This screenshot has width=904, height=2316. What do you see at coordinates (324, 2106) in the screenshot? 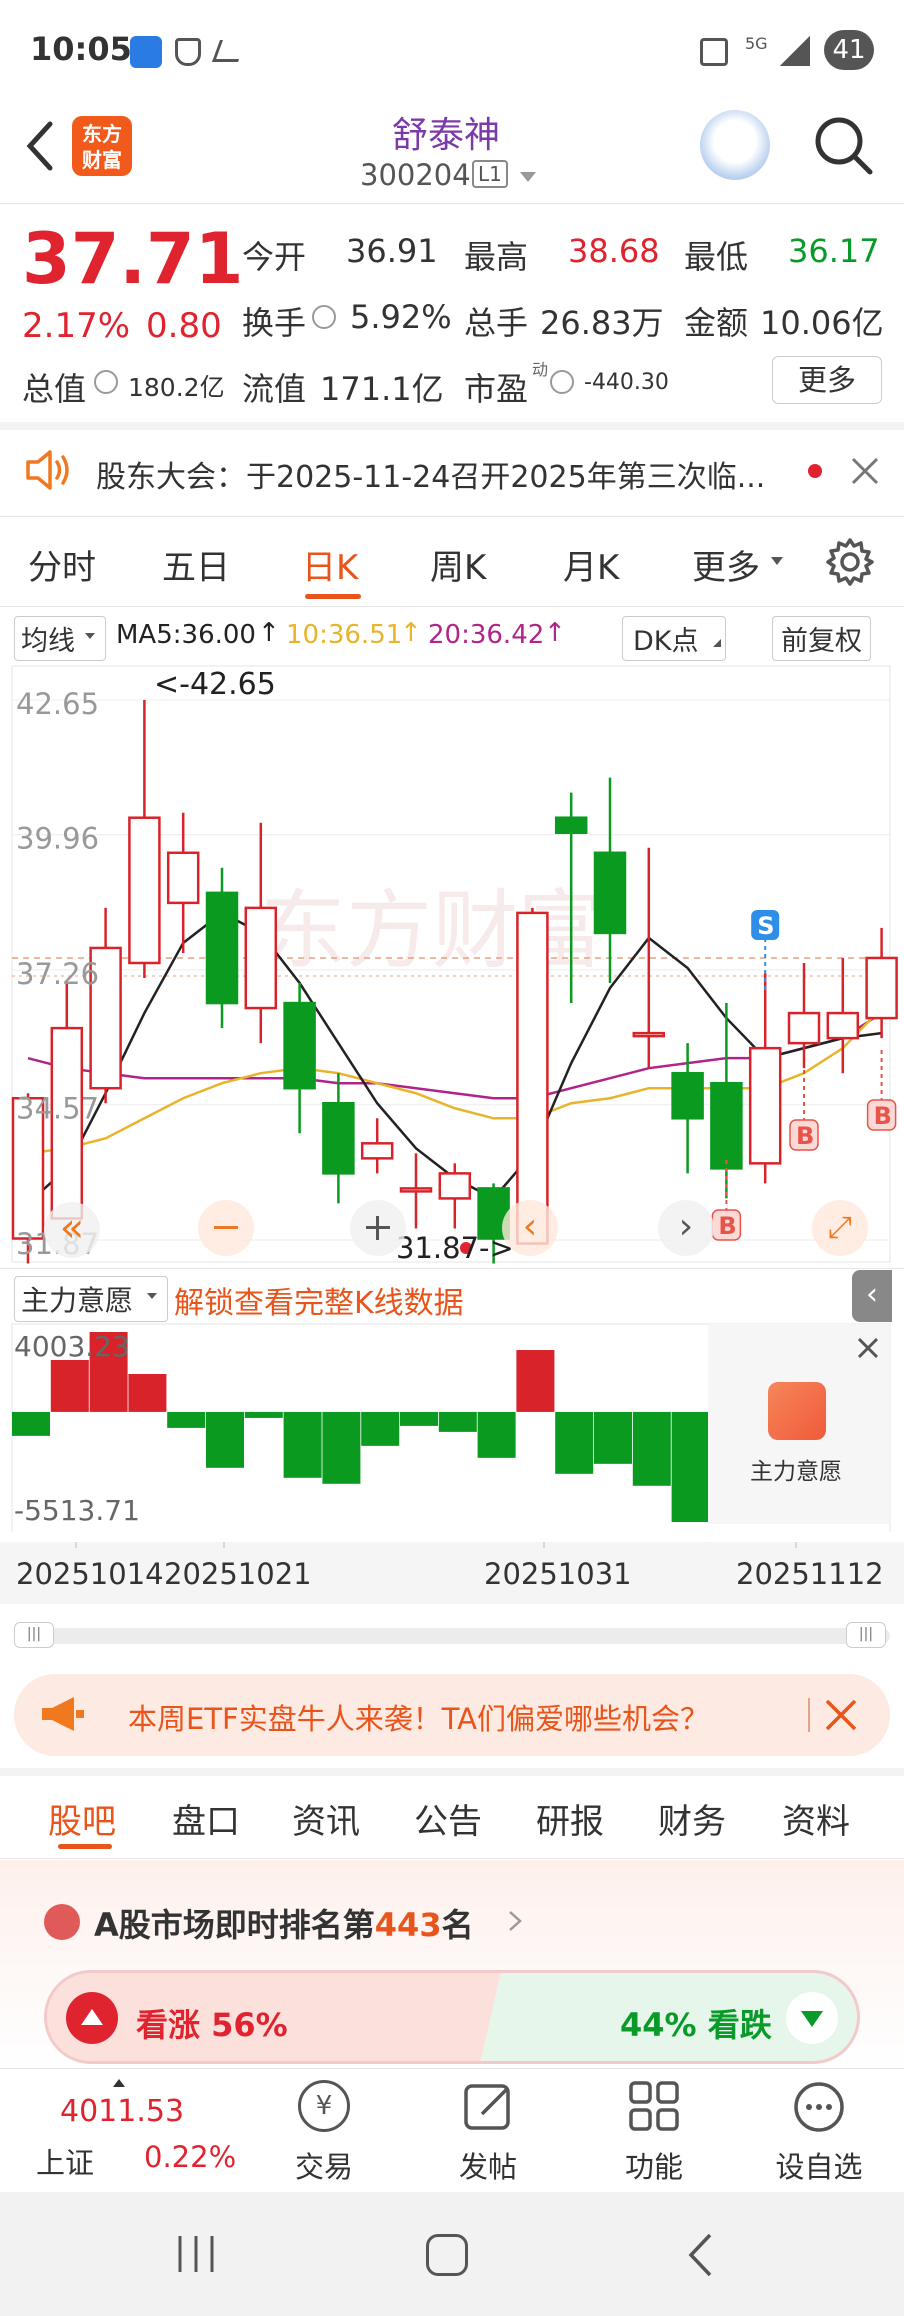
I see `trade-icon: ¥` at bounding box center [324, 2106].